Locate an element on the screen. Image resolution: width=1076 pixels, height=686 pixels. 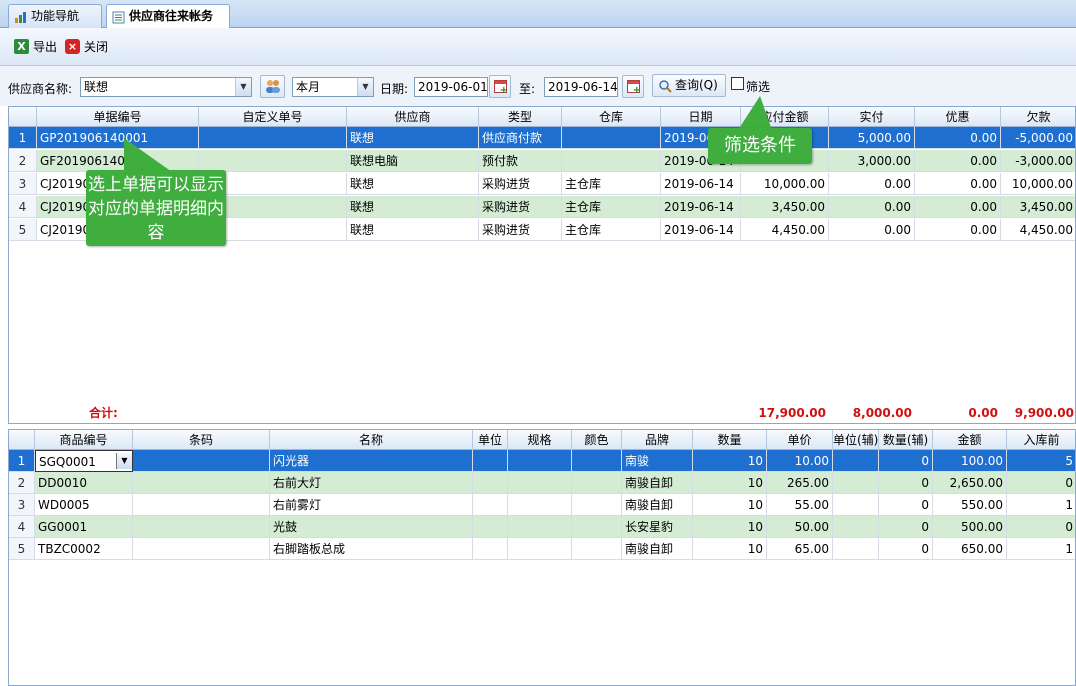
column-header: 单位(辅) is located at coordinates (856, 440).